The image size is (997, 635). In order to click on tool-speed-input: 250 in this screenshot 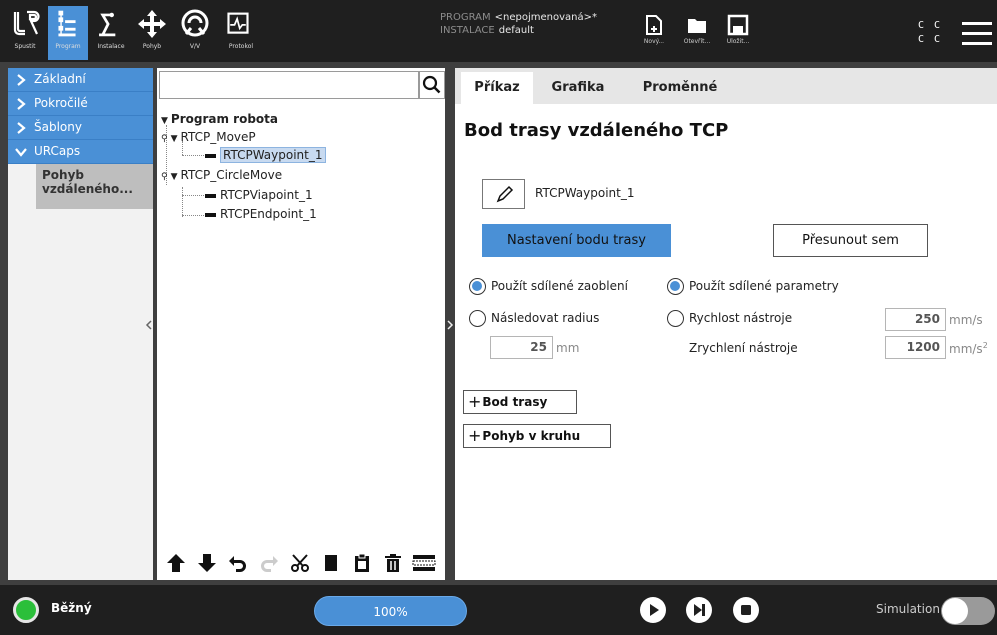, I will do `click(915, 319)`.